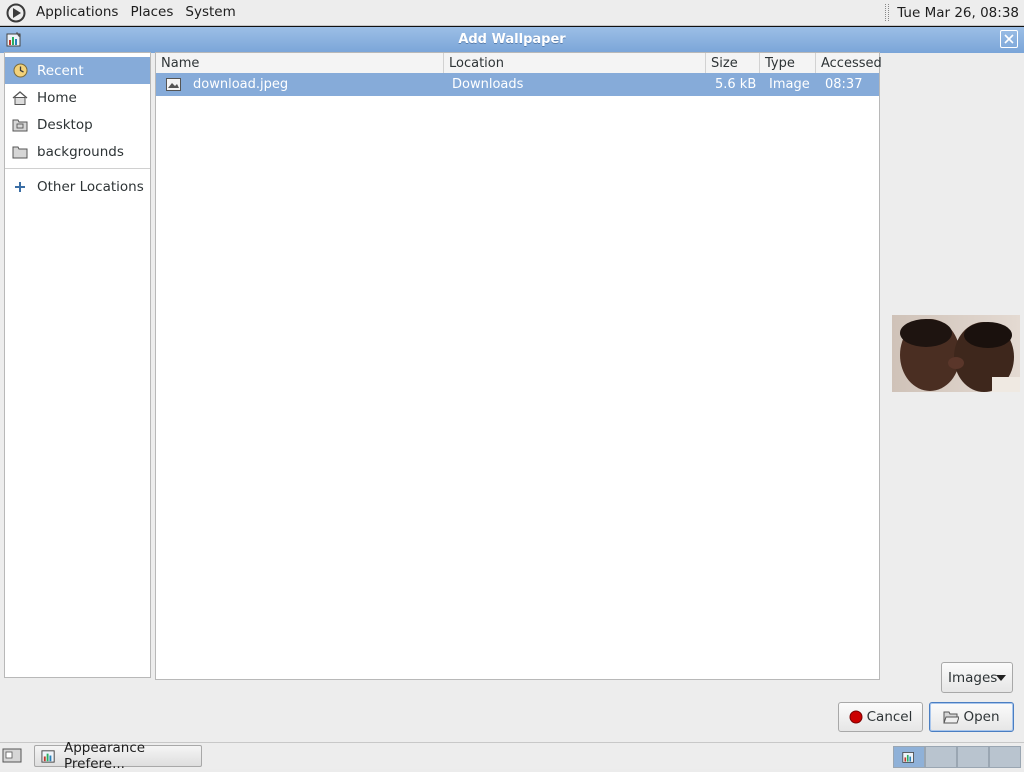 This screenshot has height=772, width=1024. Describe the element at coordinates (20, 152) in the screenshot. I see `folder-icon` at that location.